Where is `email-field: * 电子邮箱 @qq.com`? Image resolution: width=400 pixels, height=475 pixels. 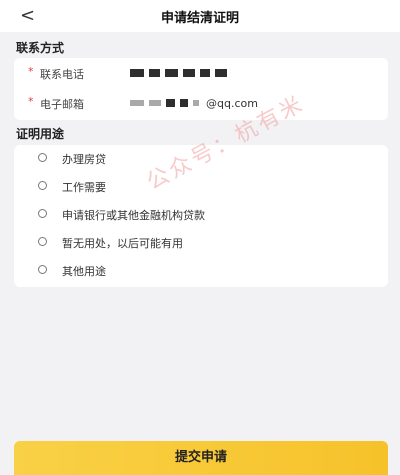 email-field: * 电子邮箱 @qq.com is located at coordinates (201, 103).